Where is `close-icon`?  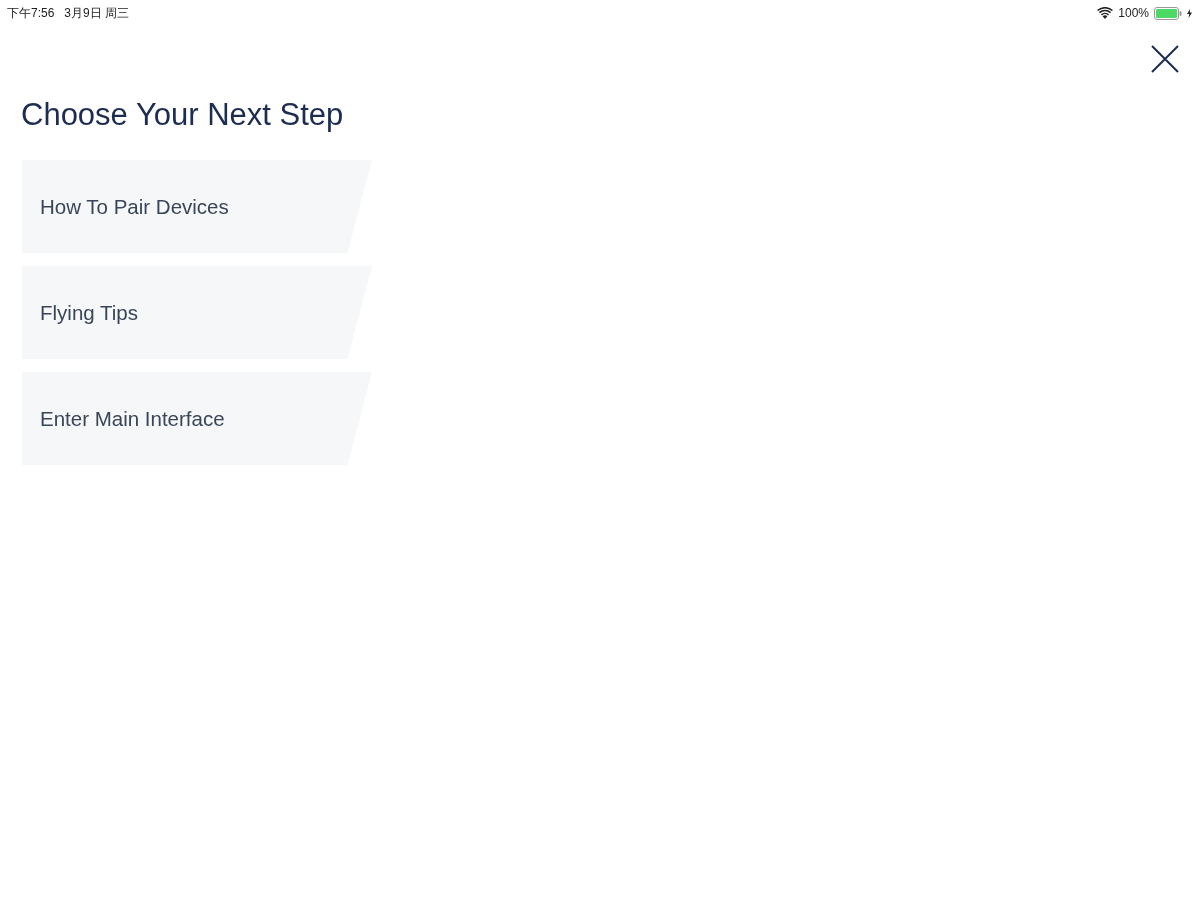
close-icon is located at coordinates (1165, 59).